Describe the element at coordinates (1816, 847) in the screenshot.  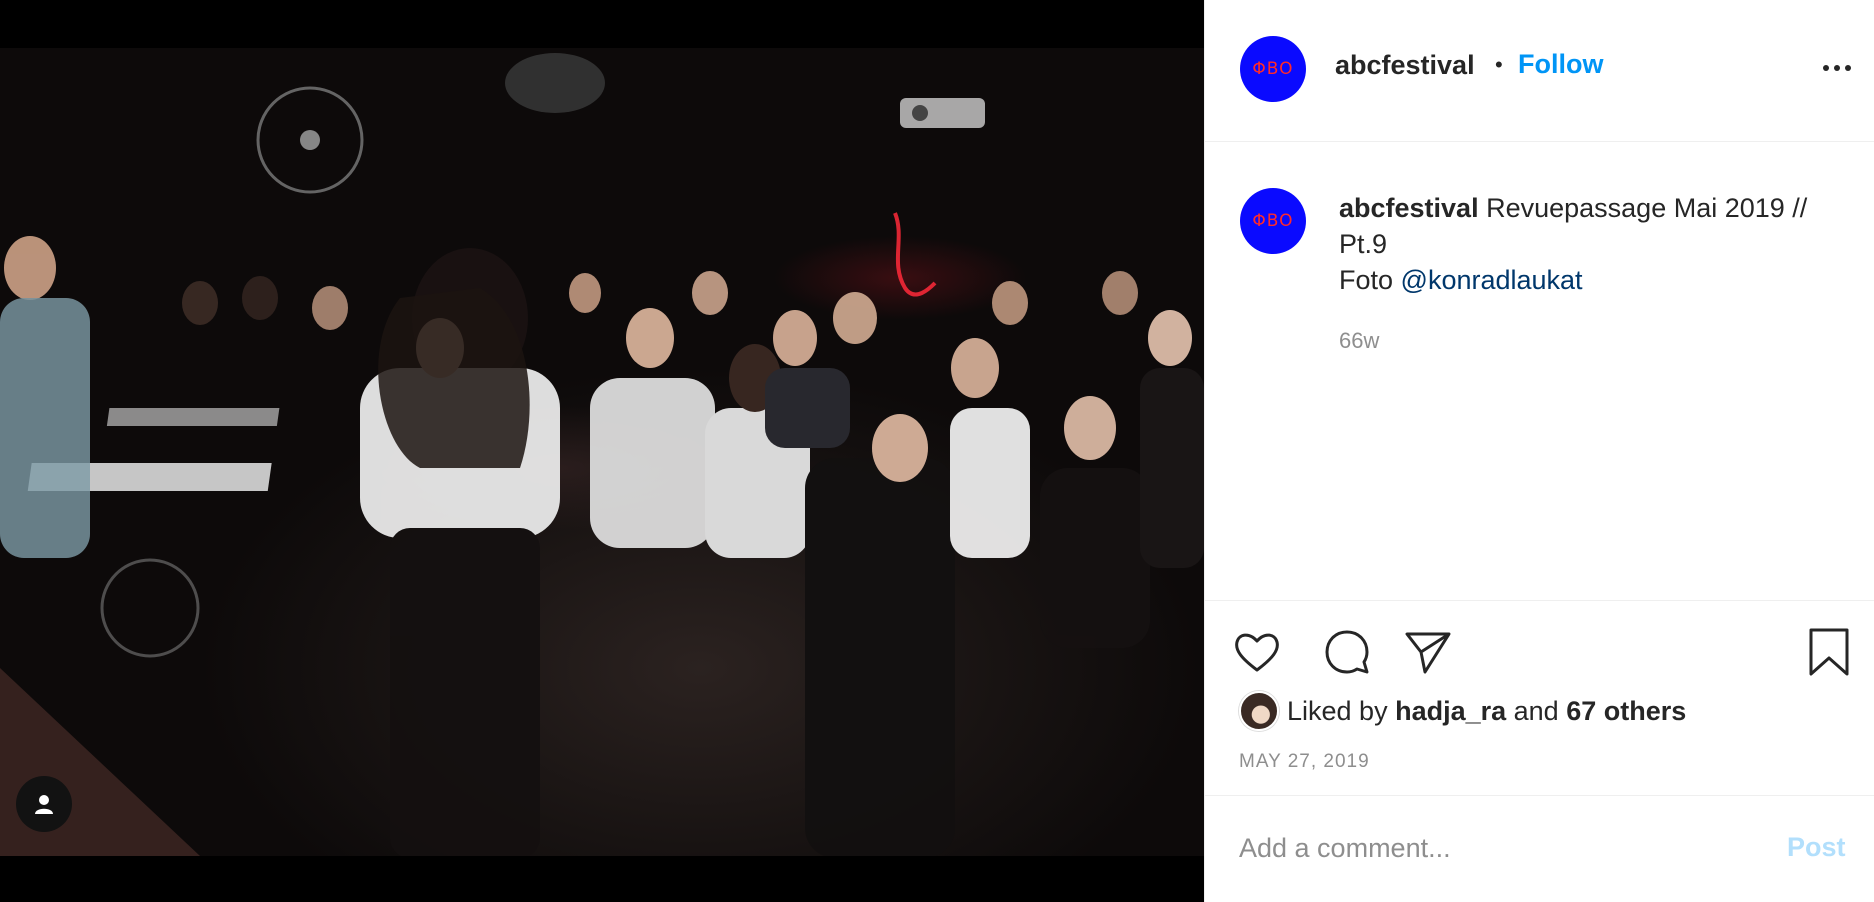
I see `post-comment-button: Post` at that location.